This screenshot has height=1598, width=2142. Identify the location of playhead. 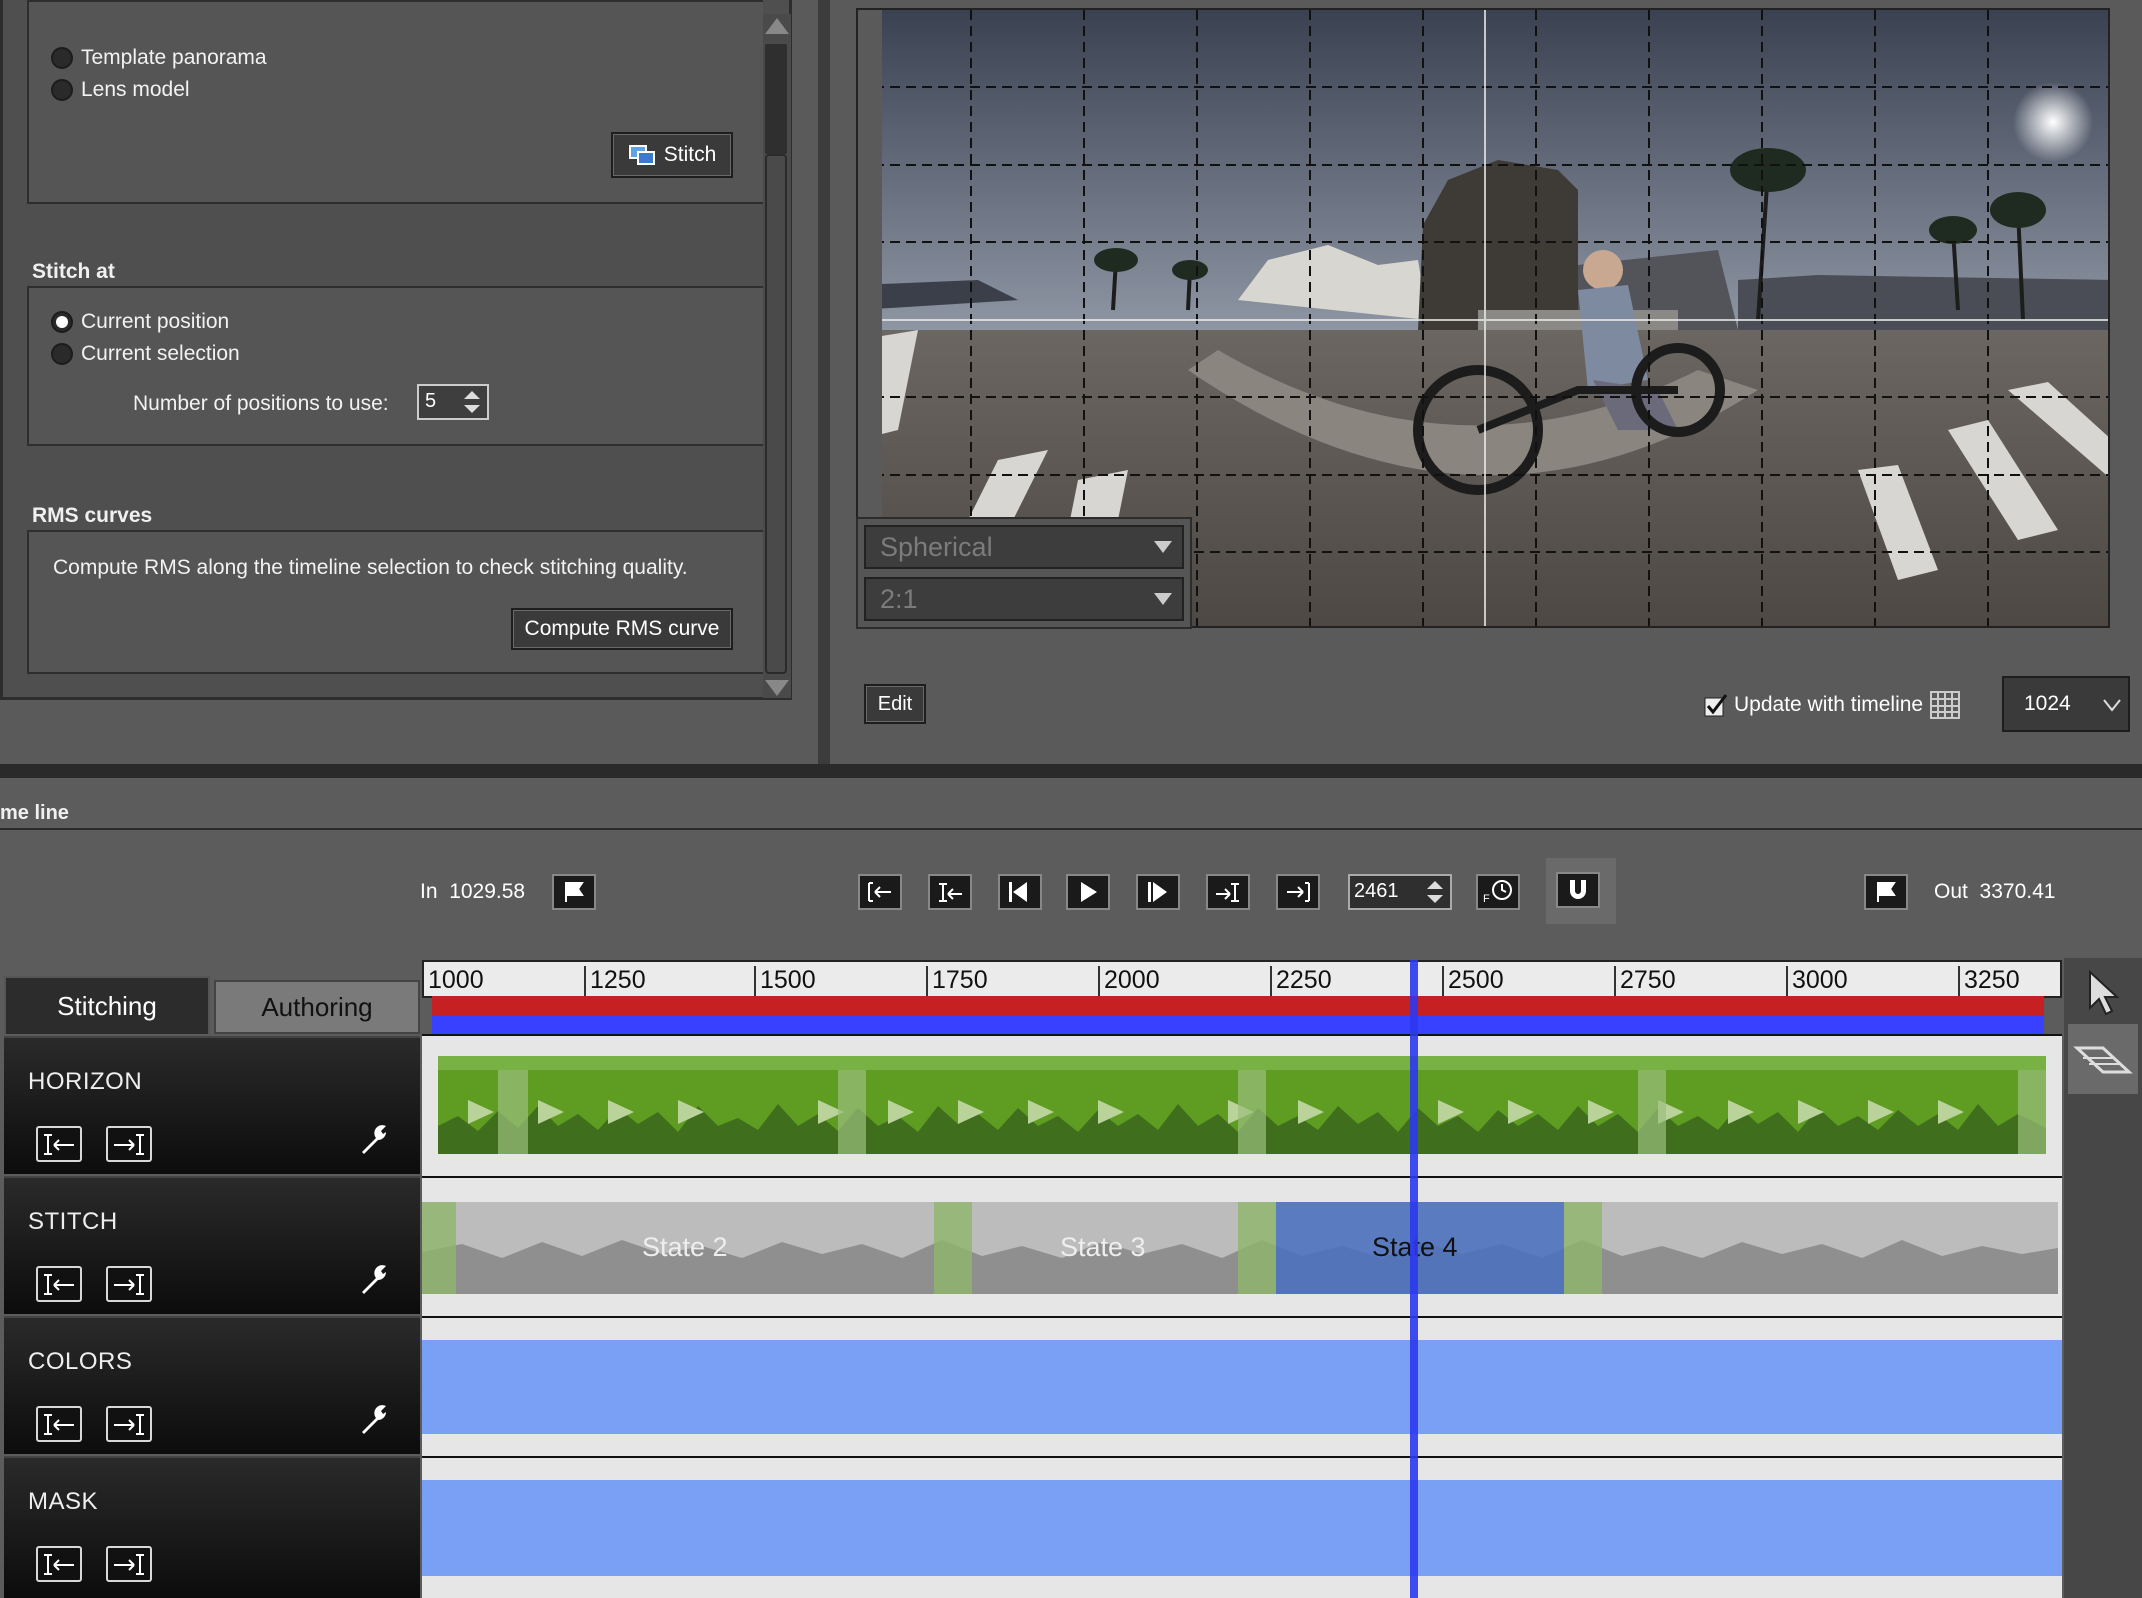
(1414, 1279).